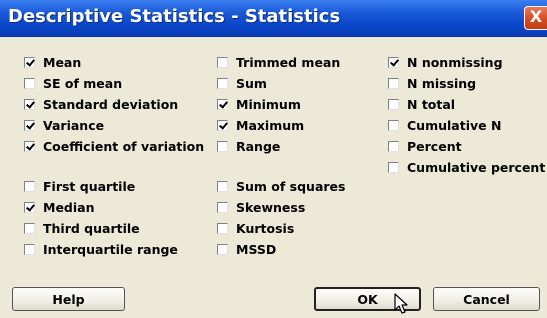 The height and width of the screenshot is (318, 547). I want to click on checkbox-percent: Percent, so click(425, 146).